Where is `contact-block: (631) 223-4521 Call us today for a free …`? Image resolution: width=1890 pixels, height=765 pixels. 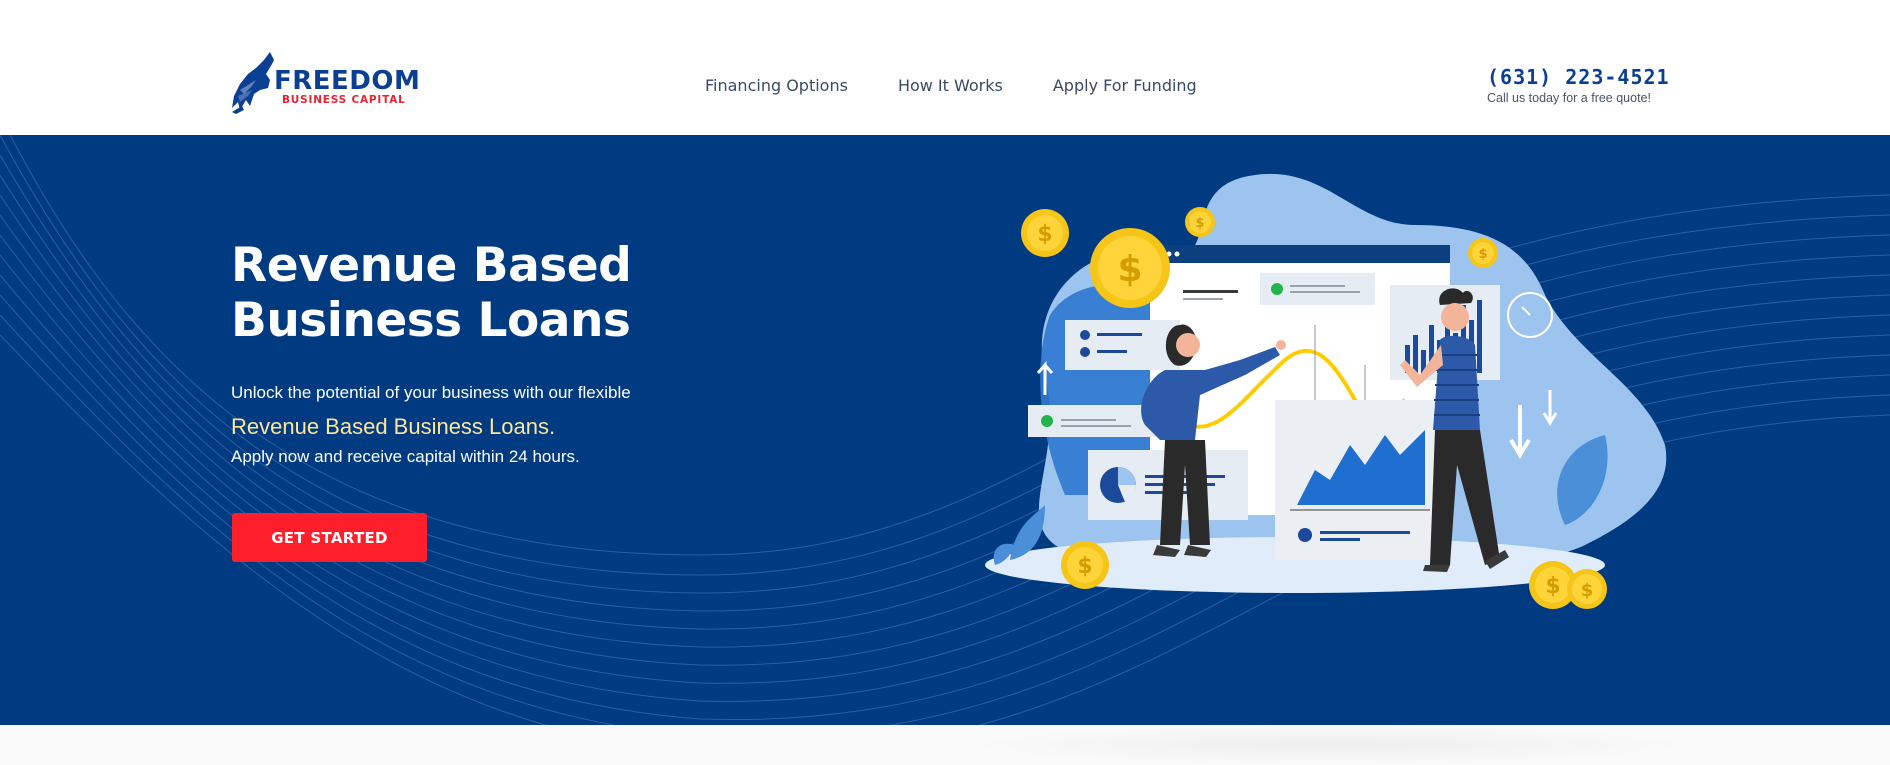 contact-block: (631) 223-4521 Call us today for a free … is located at coordinates (1587, 86).